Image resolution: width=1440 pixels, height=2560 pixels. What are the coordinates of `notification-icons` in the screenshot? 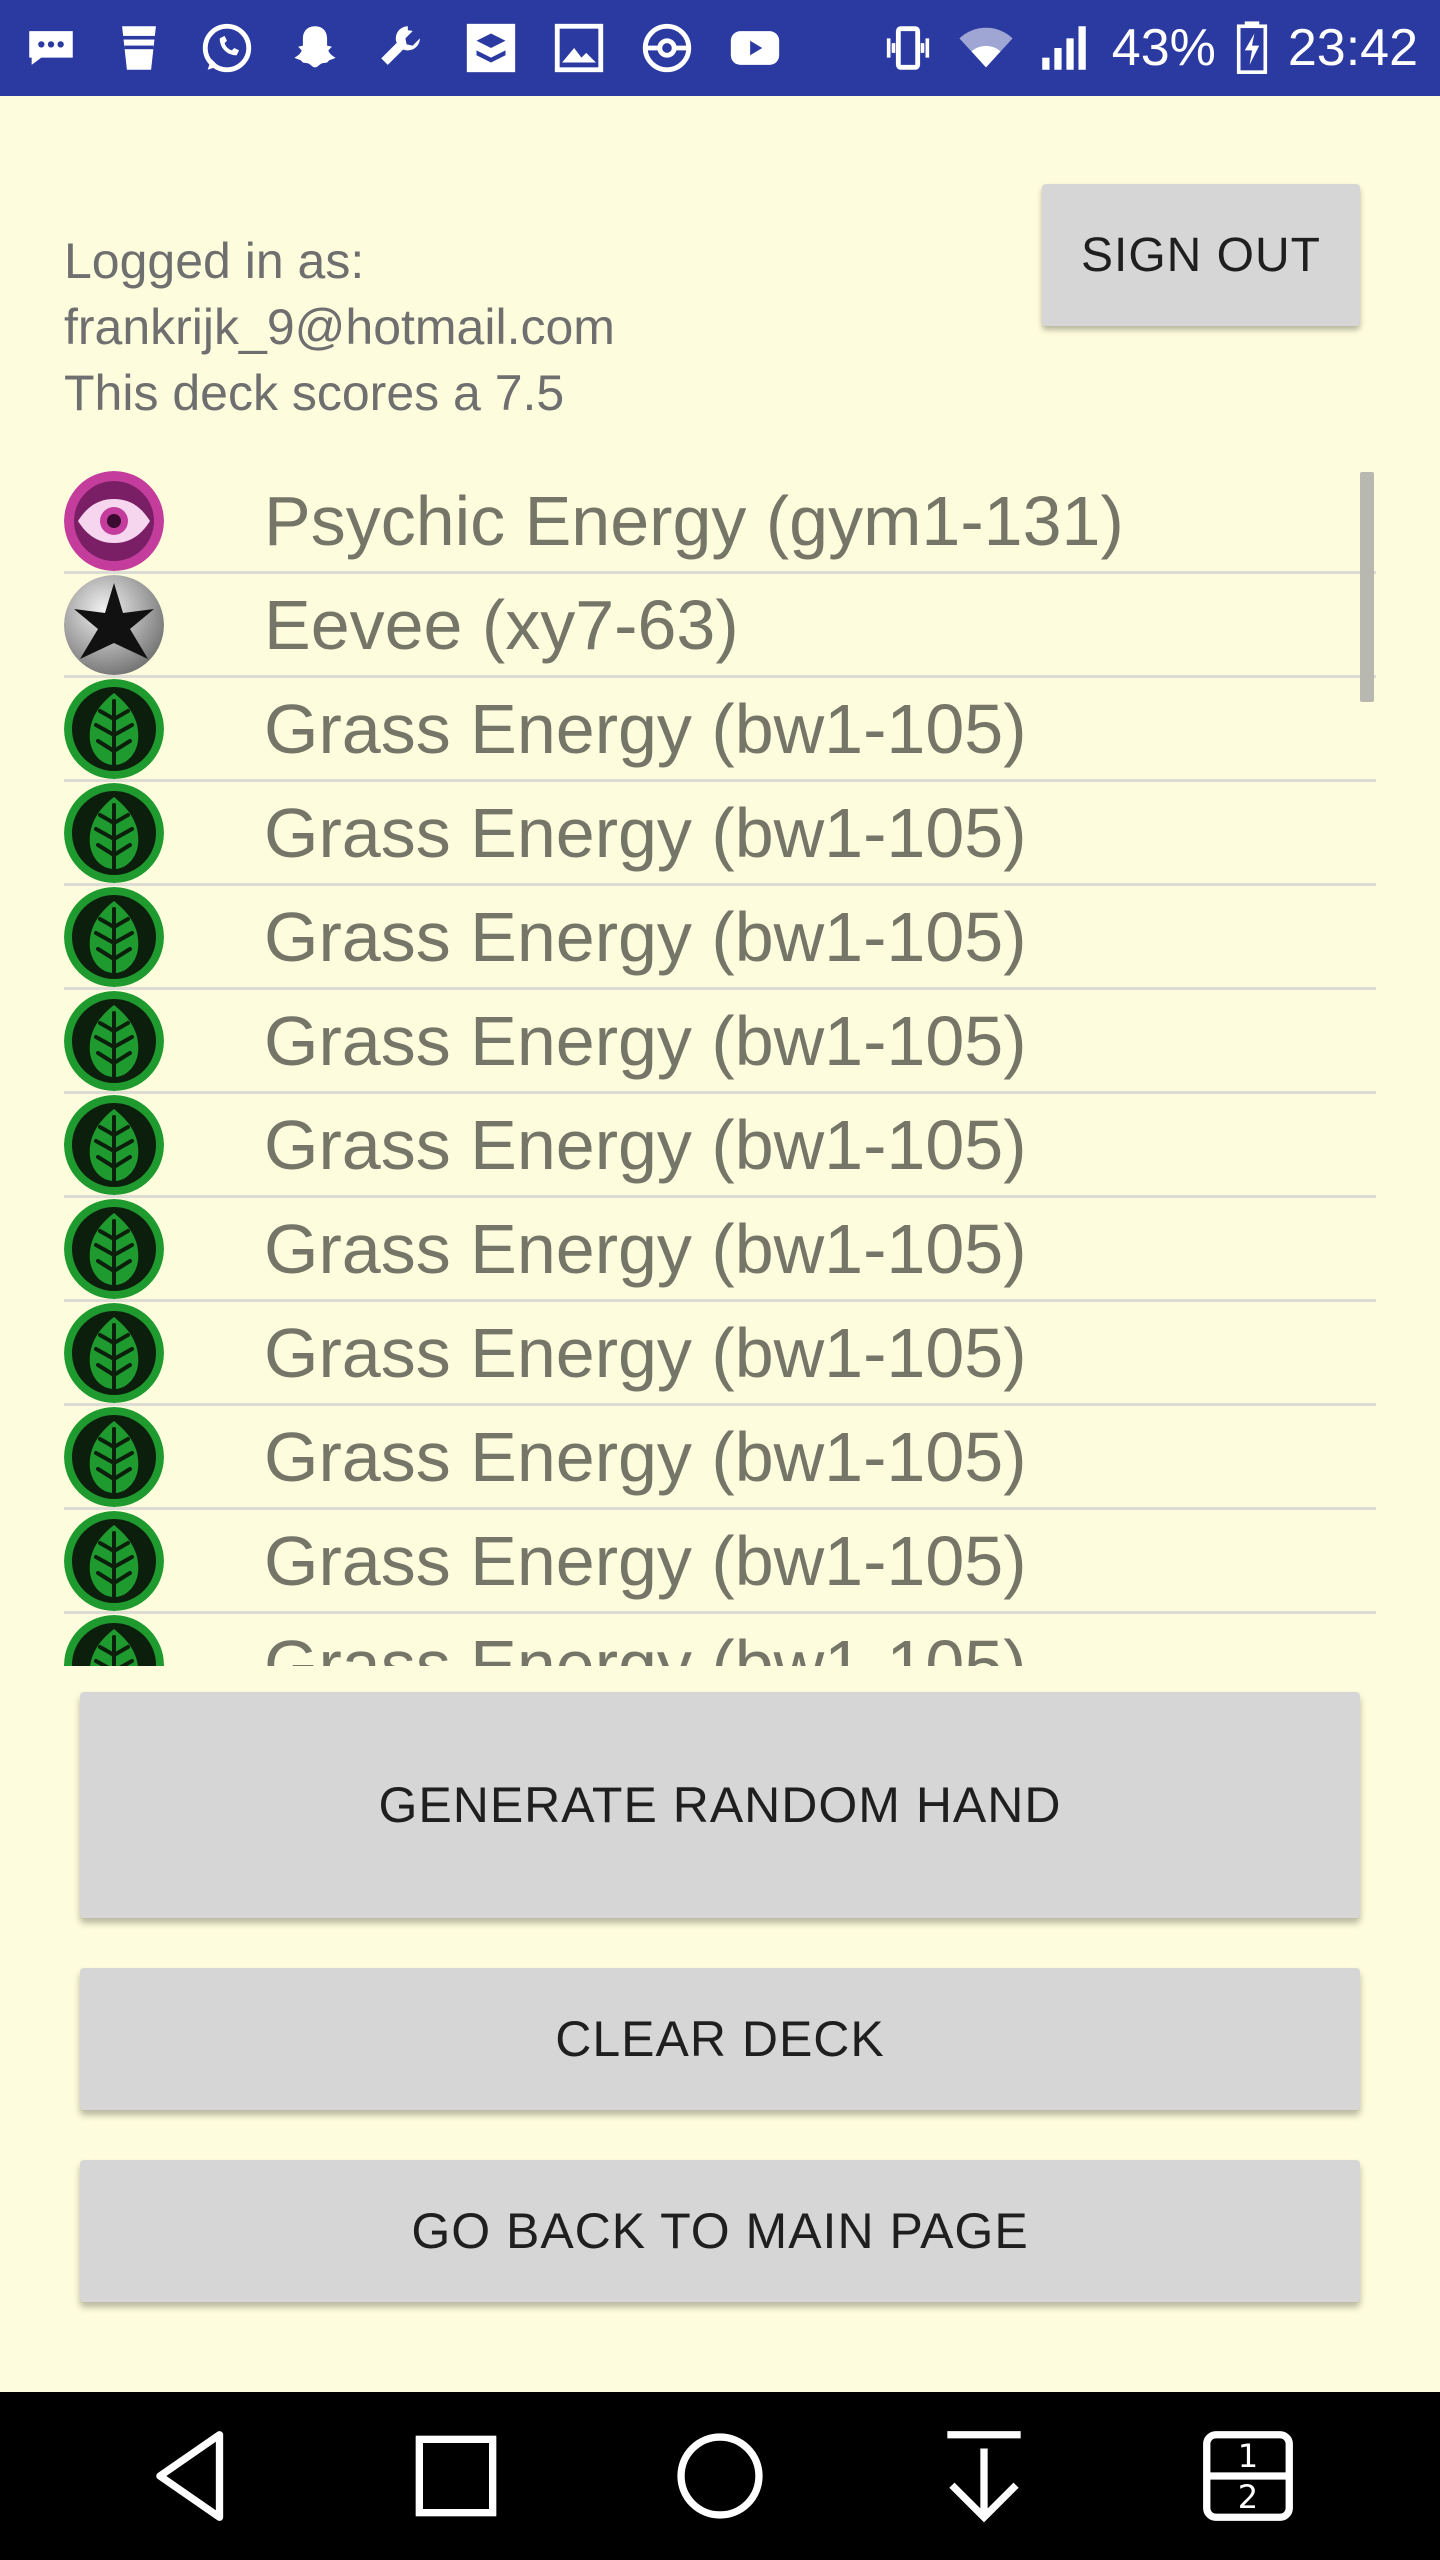 It's located at (403, 48).